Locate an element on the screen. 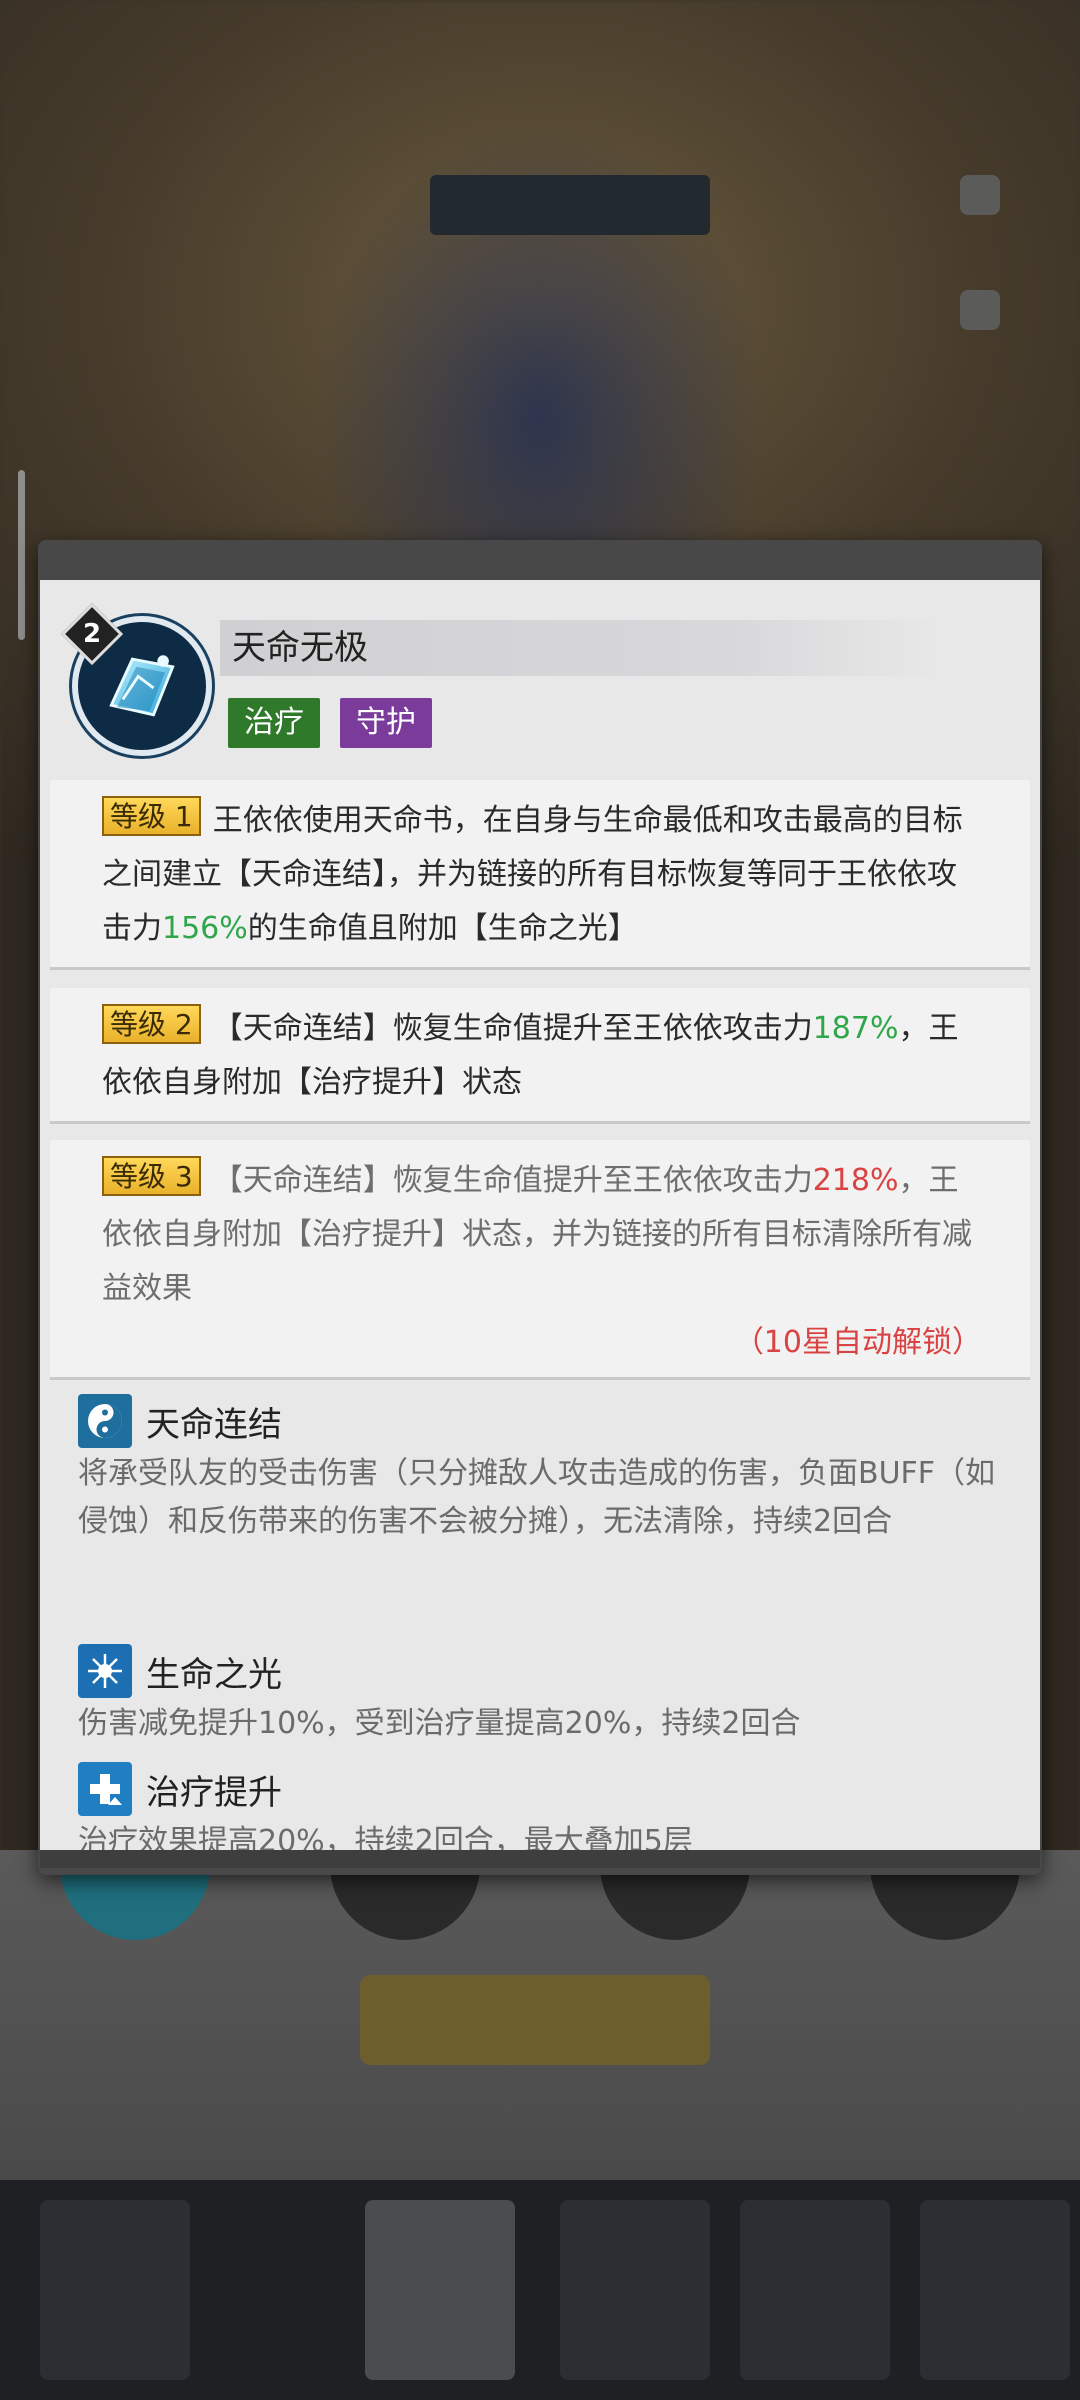 This screenshot has width=1080, height=2400. background-upgrade-button is located at coordinates (535, 2020).